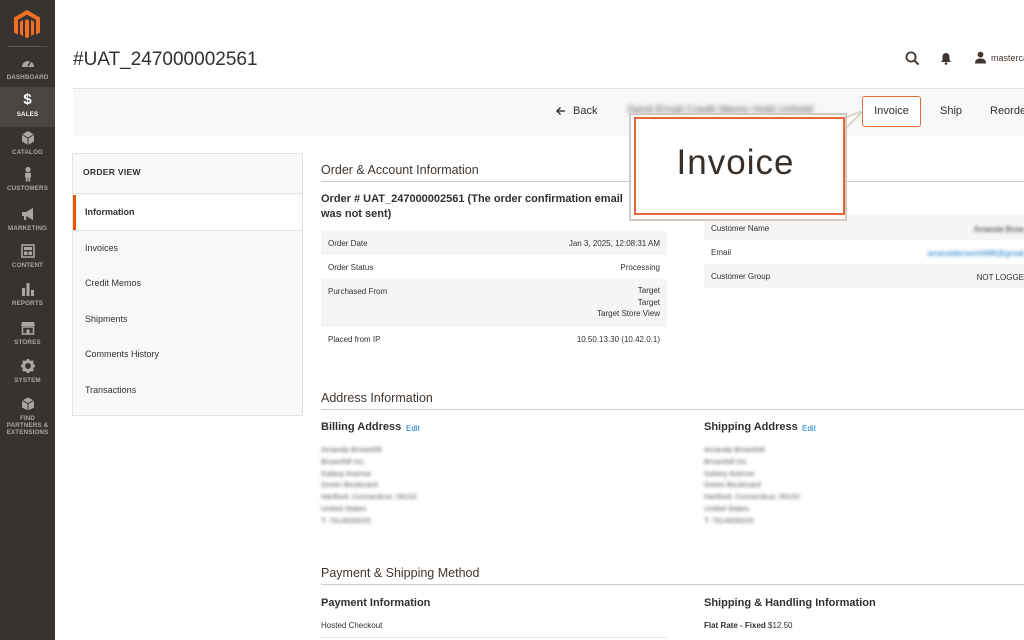 The width and height of the screenshot is (1024, 640). What do you see at coordinates (1000, 277) in the screenshot?
I see `row-value: NOT LOGGE` at bounding box center [1000, 277].